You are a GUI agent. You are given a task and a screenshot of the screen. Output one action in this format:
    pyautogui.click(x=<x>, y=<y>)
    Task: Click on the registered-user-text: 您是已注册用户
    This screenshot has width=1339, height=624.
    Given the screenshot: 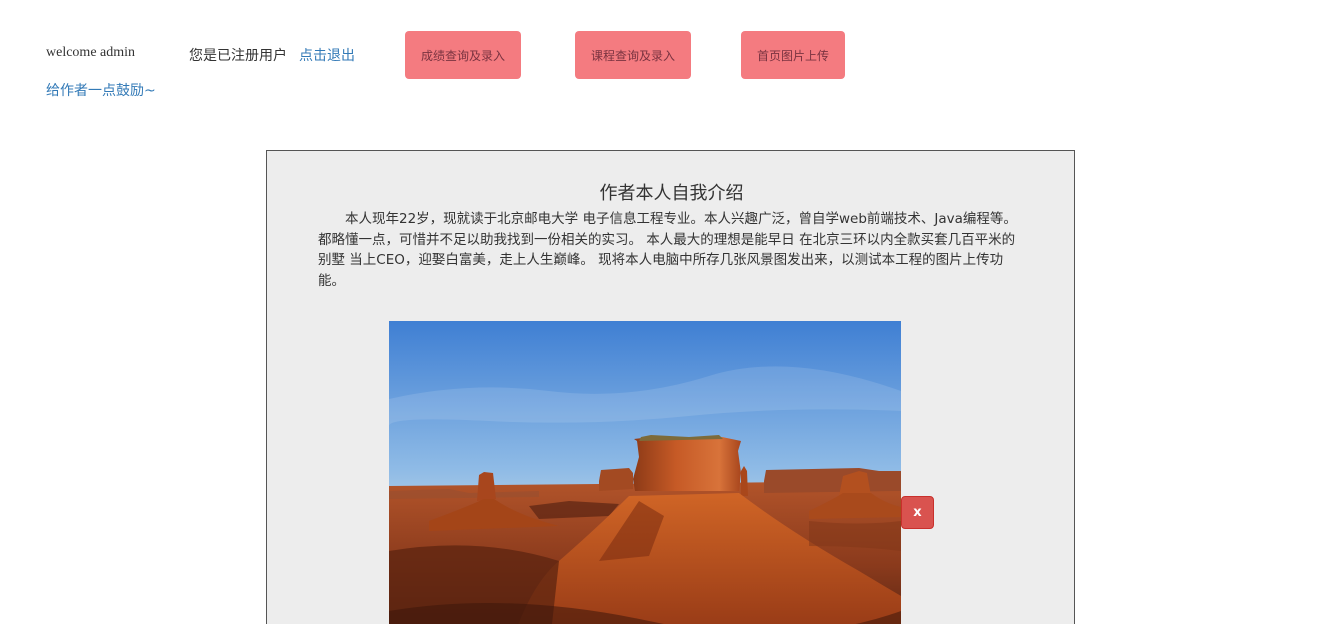 What is the action you would take?
    pyautogui.click(x=238, y=56)
    